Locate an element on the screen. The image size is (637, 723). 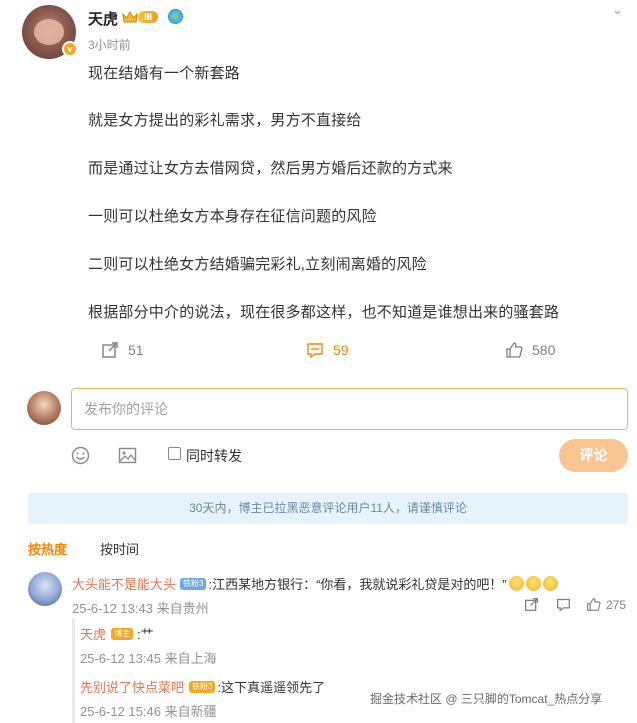
comment-input: 发布你的评论 is located at coordinates (349, 409).